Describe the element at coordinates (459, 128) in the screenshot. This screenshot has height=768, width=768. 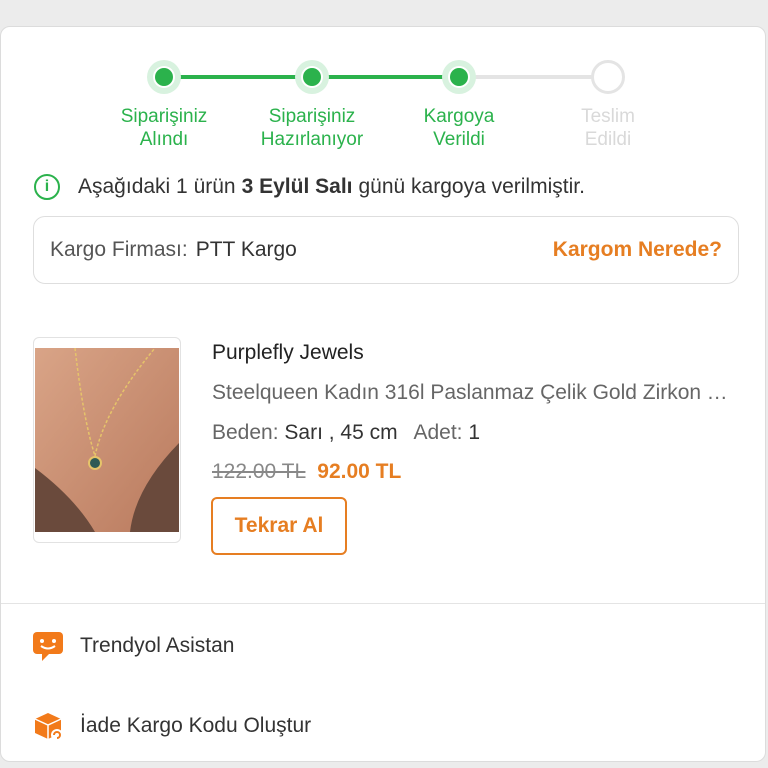
I see `step-label-shipped: Kargoya Verildi` at that location.